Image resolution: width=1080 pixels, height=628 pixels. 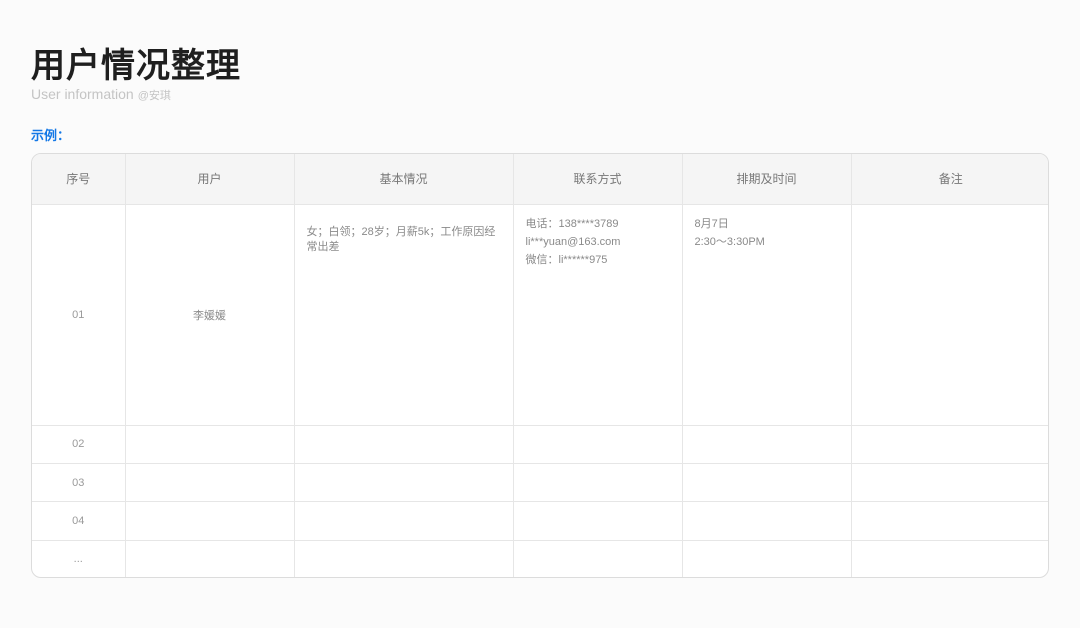 I want to click on column-header-user: 用户, so click(x=210, y=179).